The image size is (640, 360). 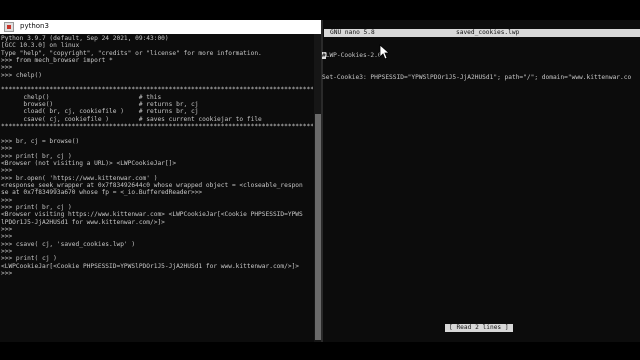 I want to click on terminal-line: browse() # returns br, cj, so click(x=100, y=105).